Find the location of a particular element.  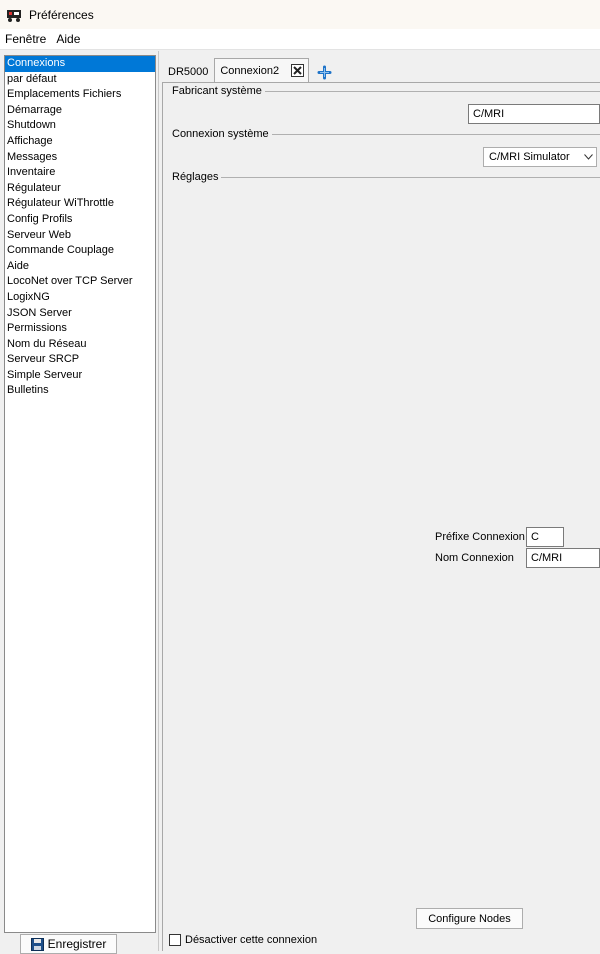

system-connection-label: Connexion système is located at coordinates (222, 134).